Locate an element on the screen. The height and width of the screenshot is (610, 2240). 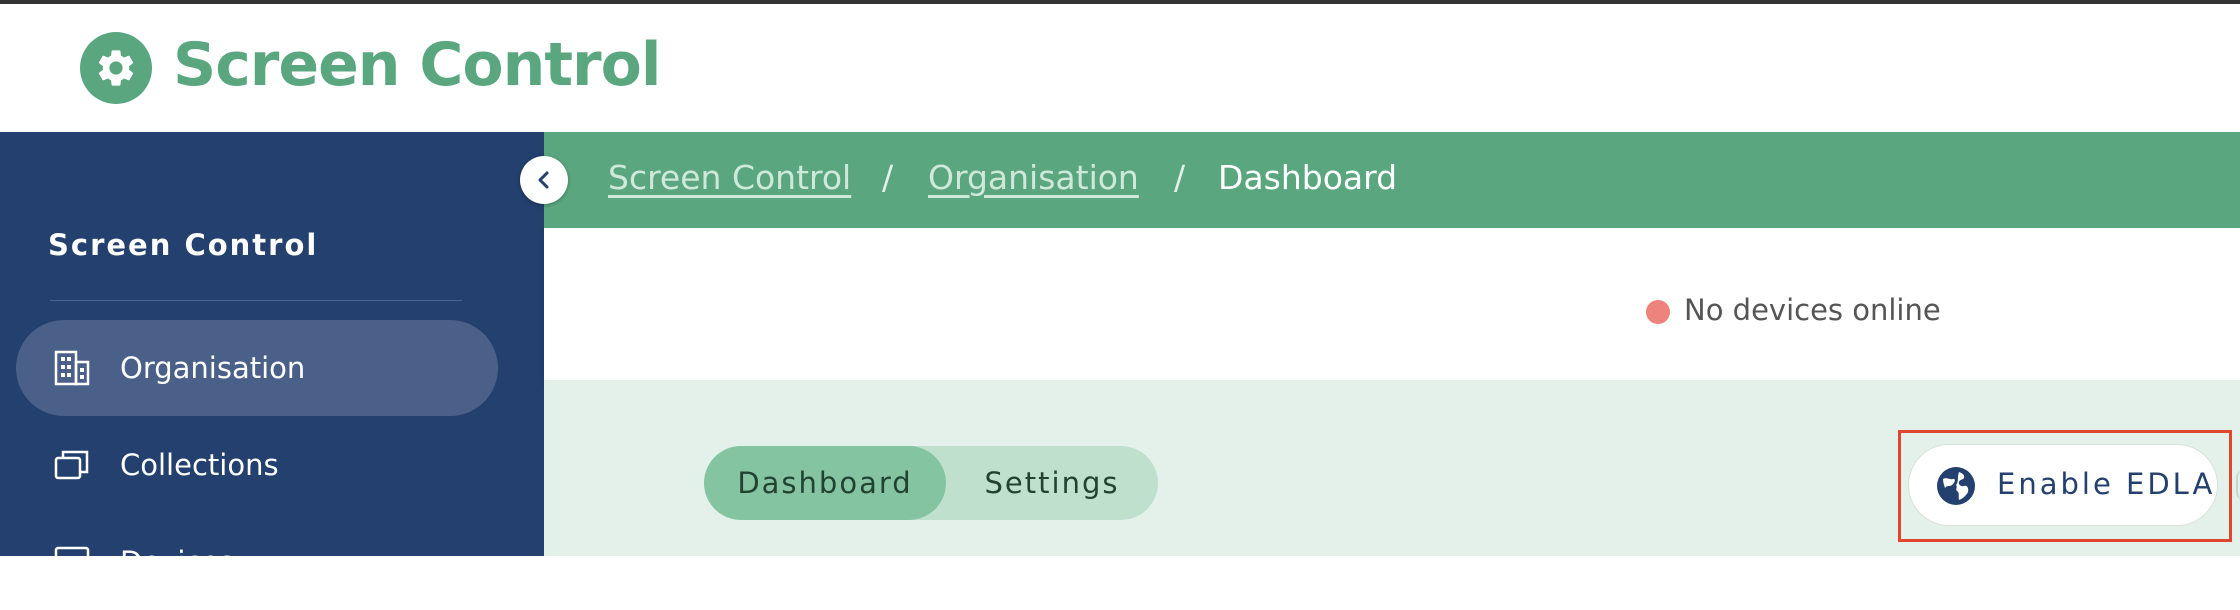
sidebar-divider is located at coordinates (256, 300).